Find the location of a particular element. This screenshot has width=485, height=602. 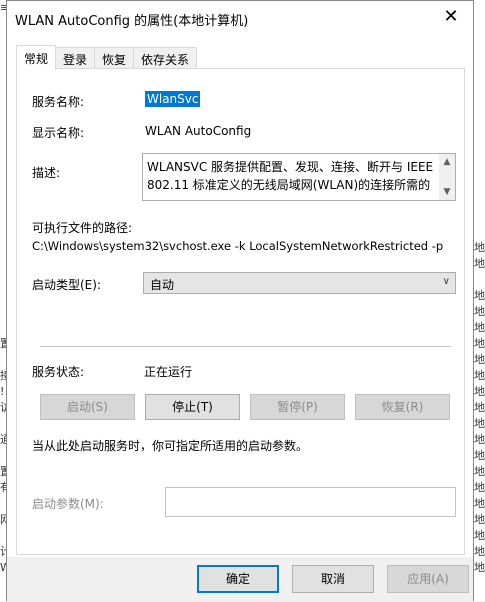

tab-dependencies: 依存关系 is located at coordinates (165, 58).